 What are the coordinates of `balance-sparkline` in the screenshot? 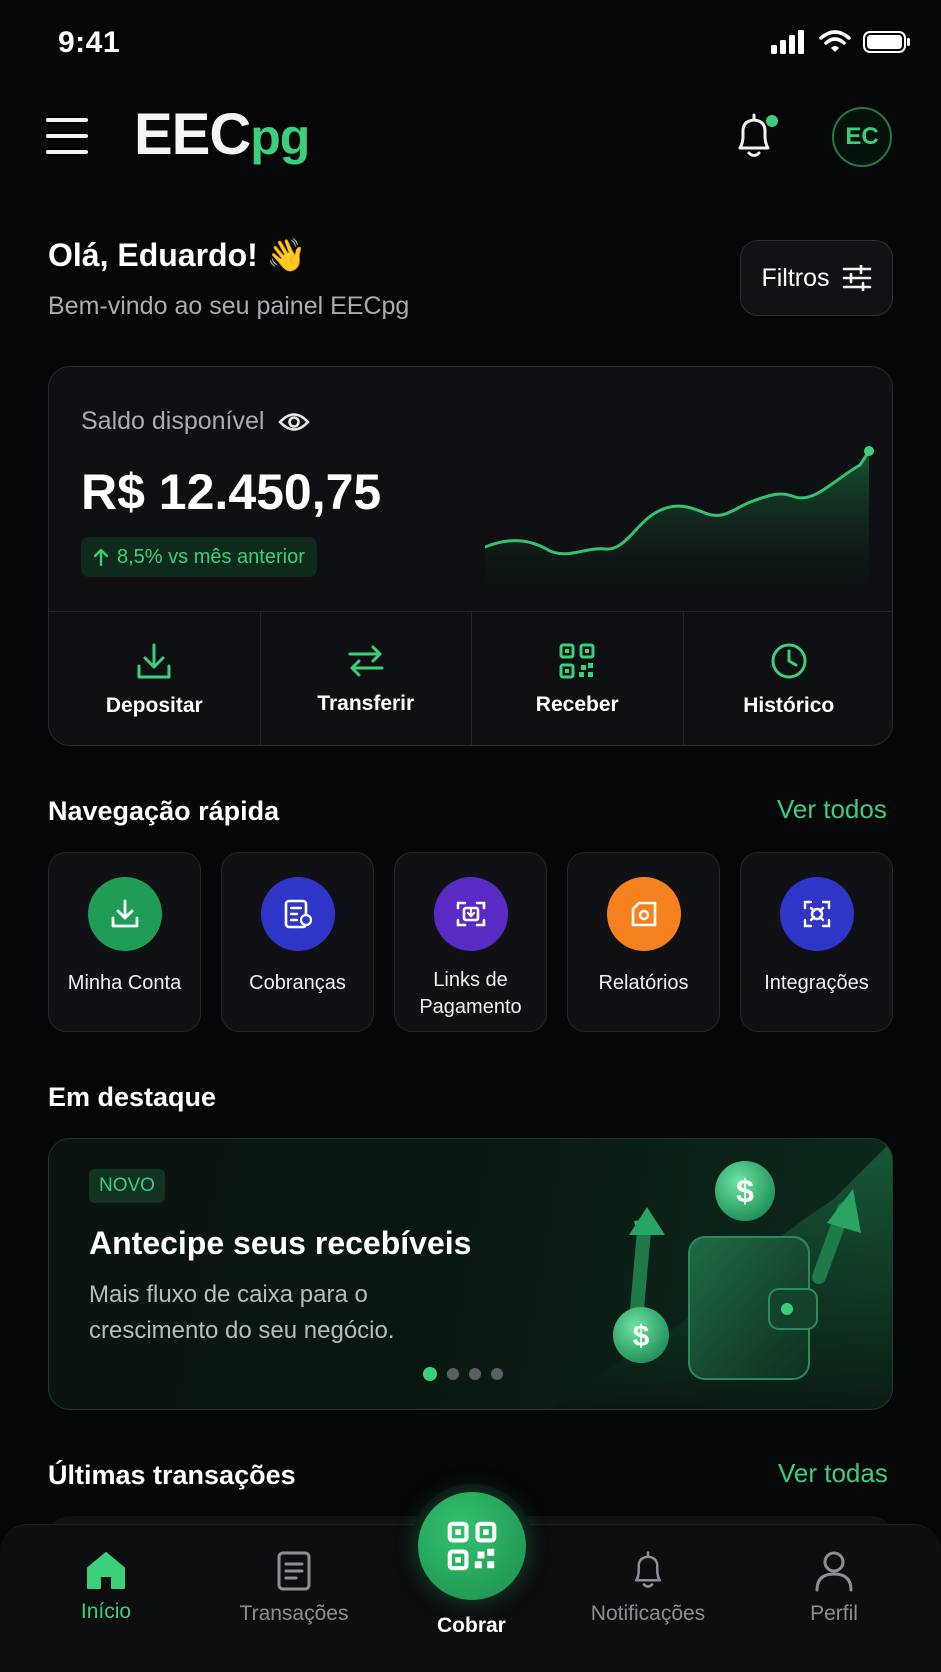 It's located at (679, 529).